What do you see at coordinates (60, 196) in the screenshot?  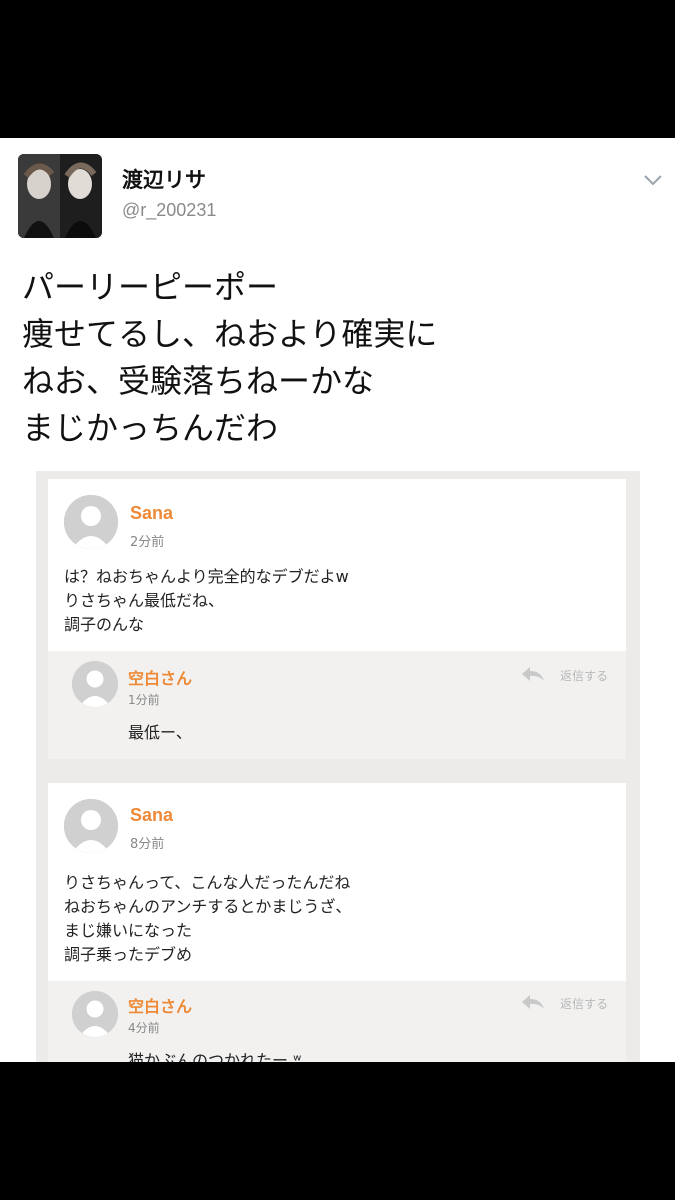 I see `profile-avatar` at bounding box center [60, 196].